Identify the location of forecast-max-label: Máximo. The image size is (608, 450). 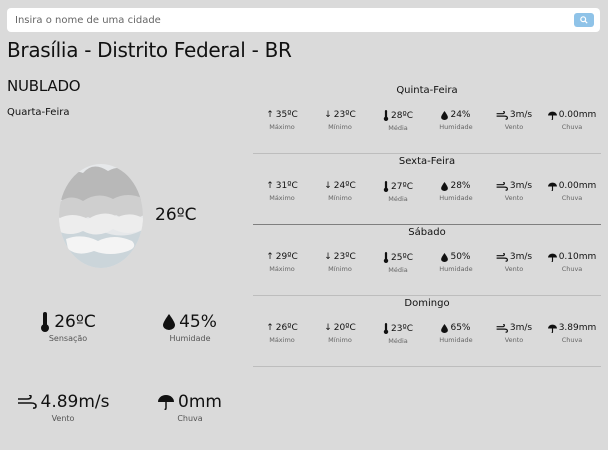
(282, 127).